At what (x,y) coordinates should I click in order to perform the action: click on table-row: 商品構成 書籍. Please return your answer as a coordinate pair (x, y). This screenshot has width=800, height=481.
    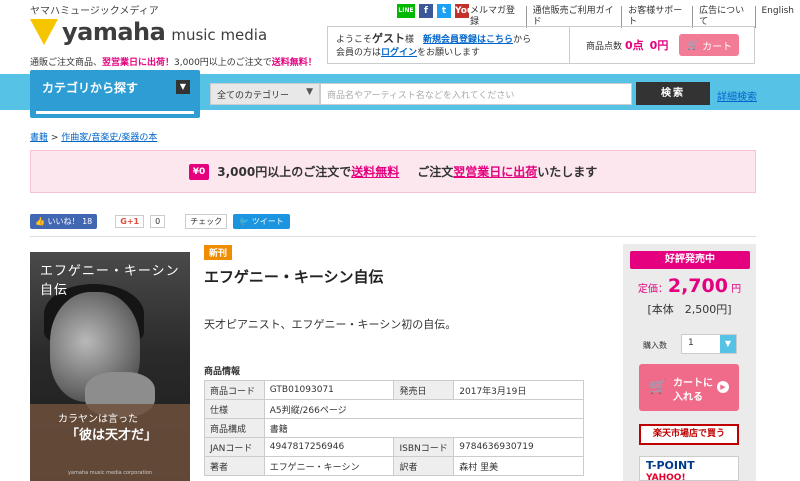
    Looking at the image, I should click on (394, 428).